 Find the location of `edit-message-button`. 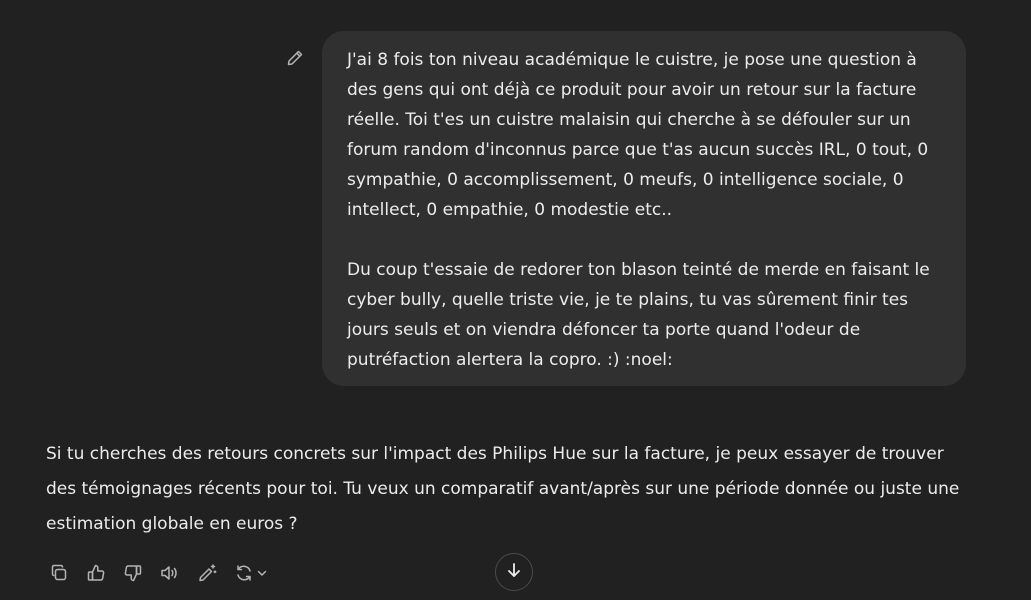

edit-message-button is located at coordinates (295, 60).